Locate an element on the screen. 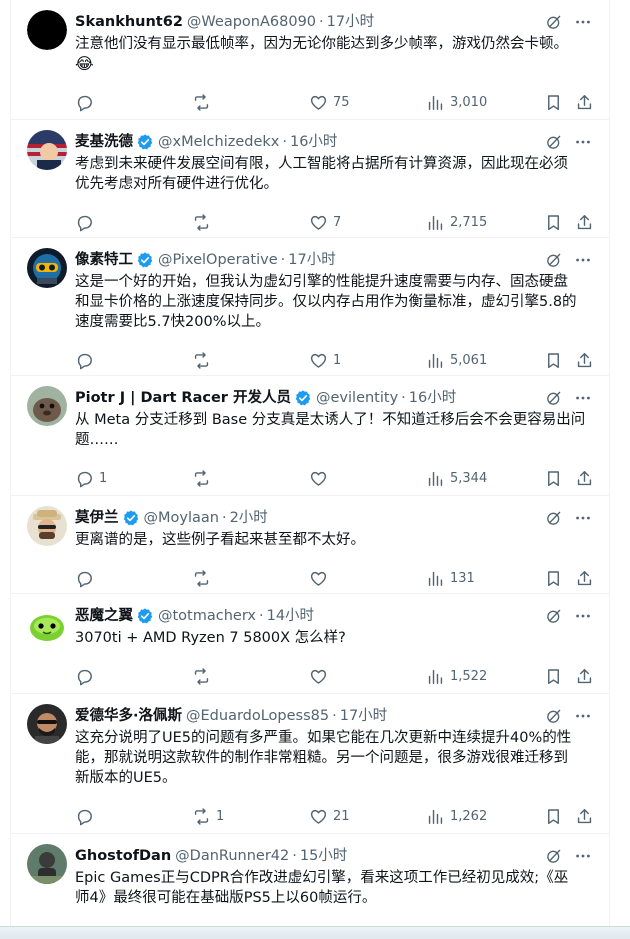 The height and width of the screenshot is (939, 630). user-handle: @evilentity is located at coordinates (357, 398).